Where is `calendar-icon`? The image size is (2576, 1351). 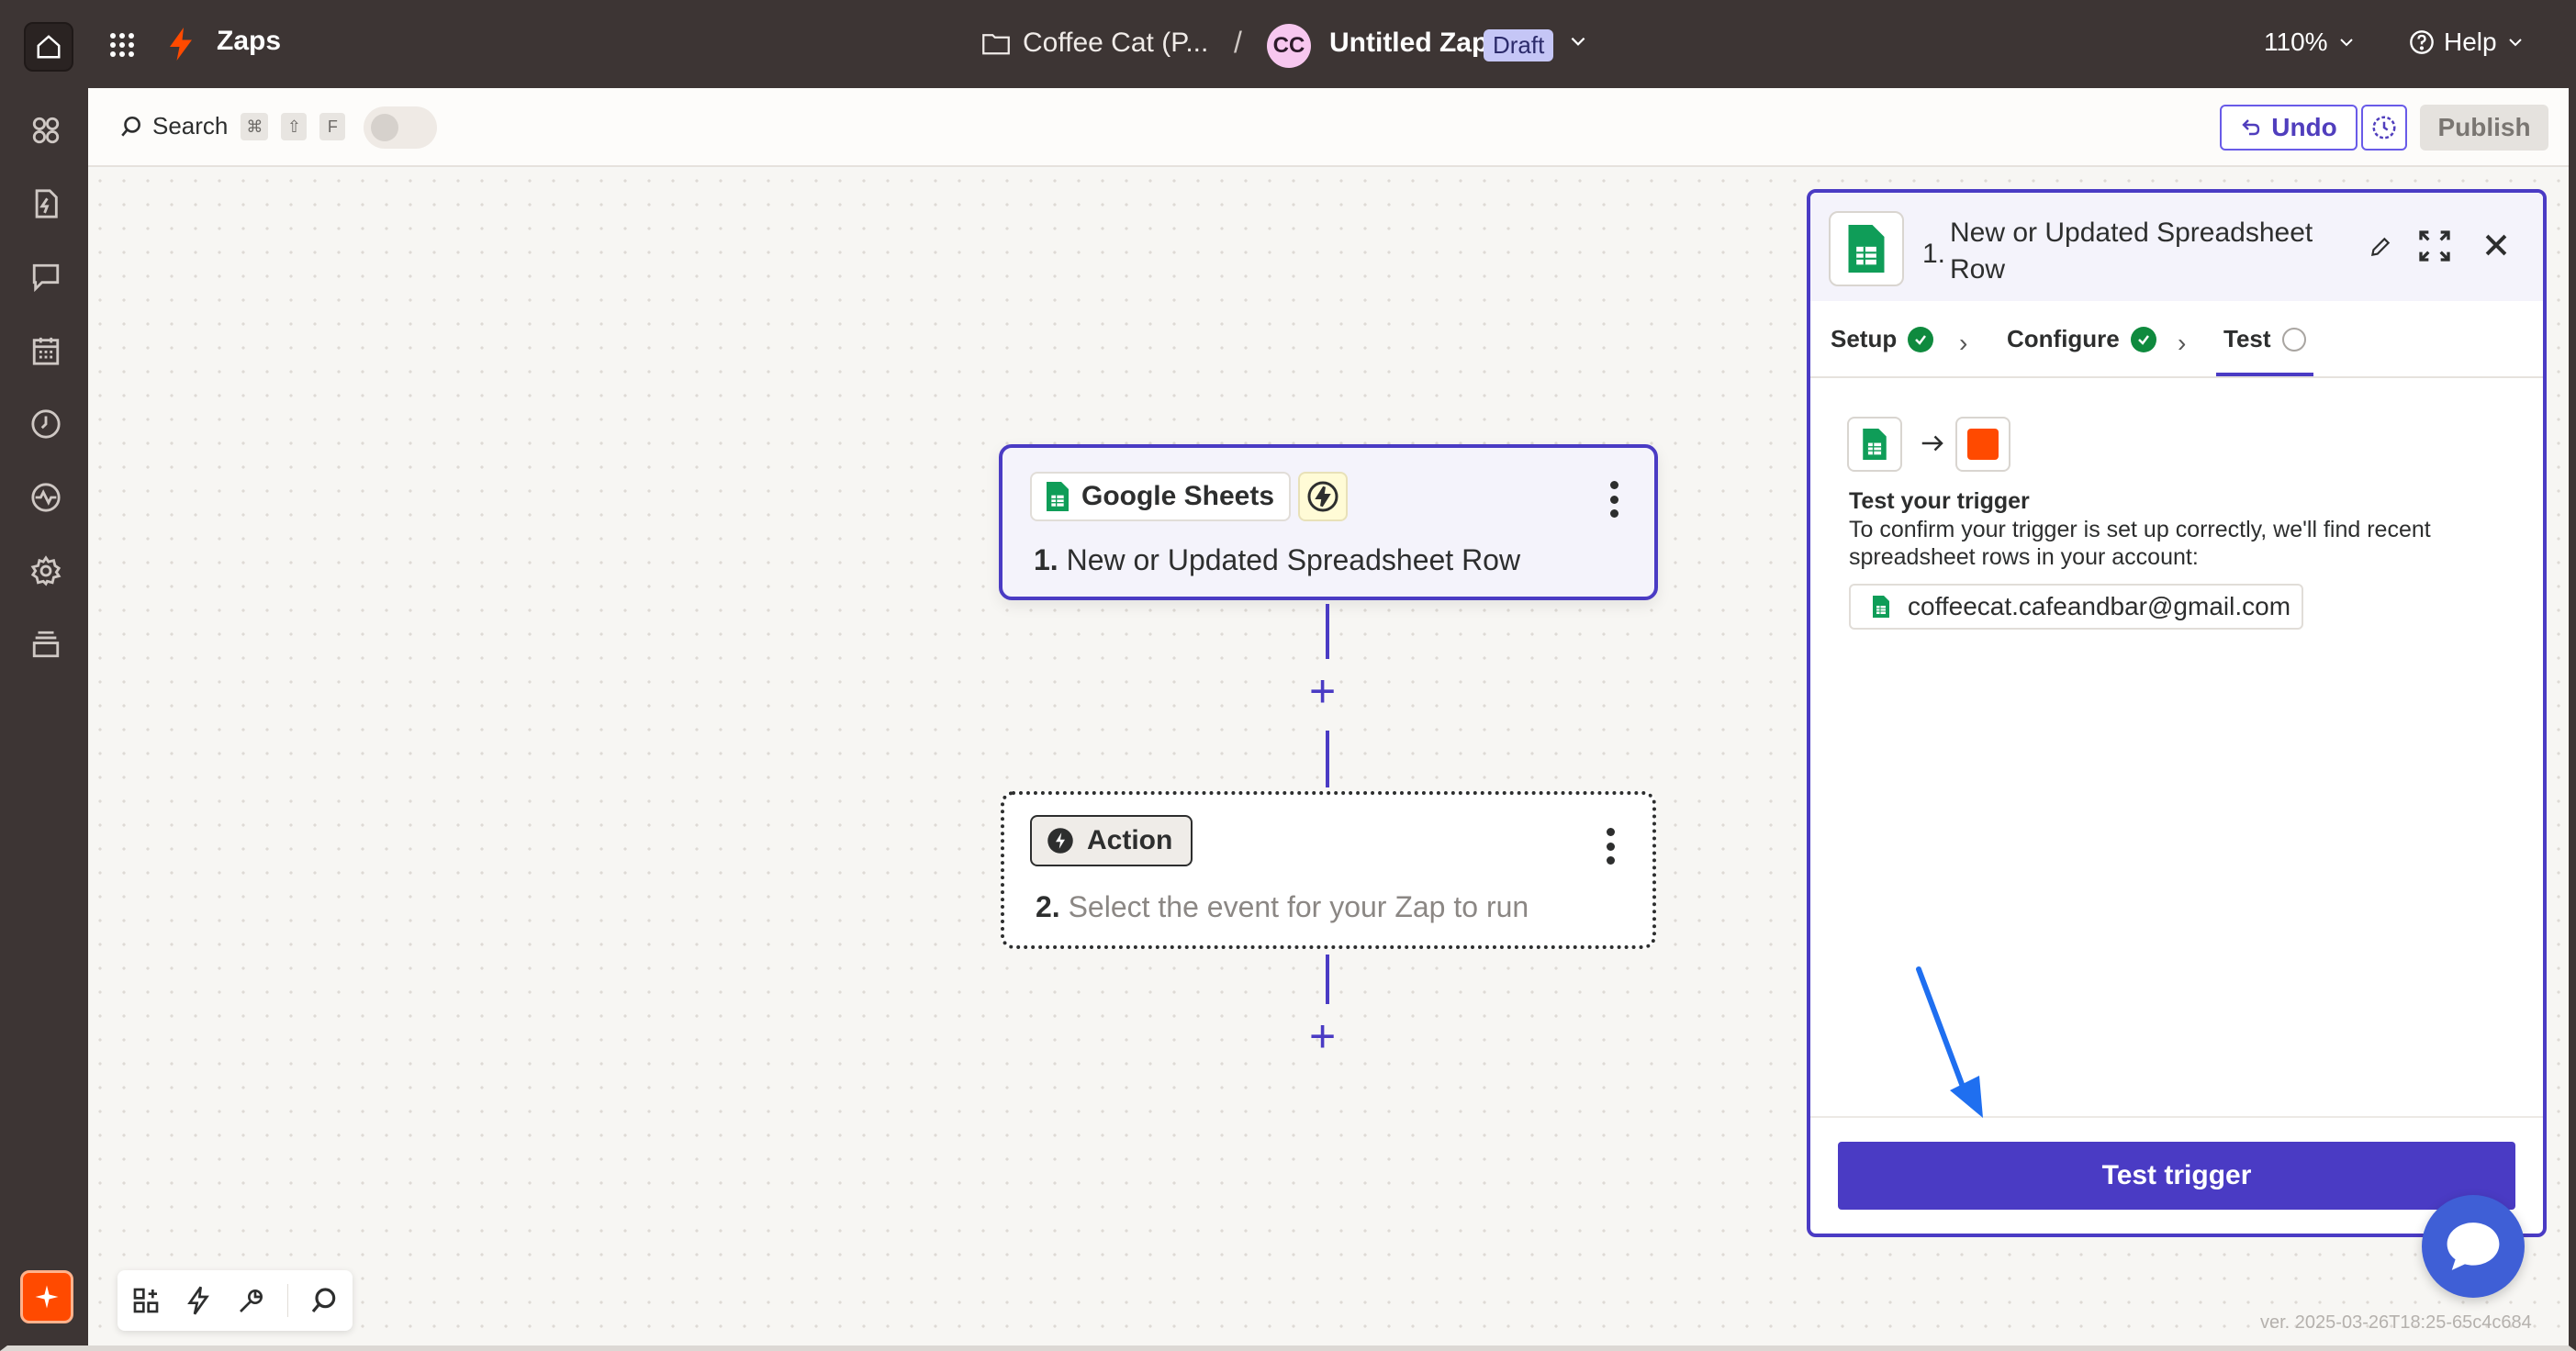 calendar-icon is located at coordinates (46, 351).